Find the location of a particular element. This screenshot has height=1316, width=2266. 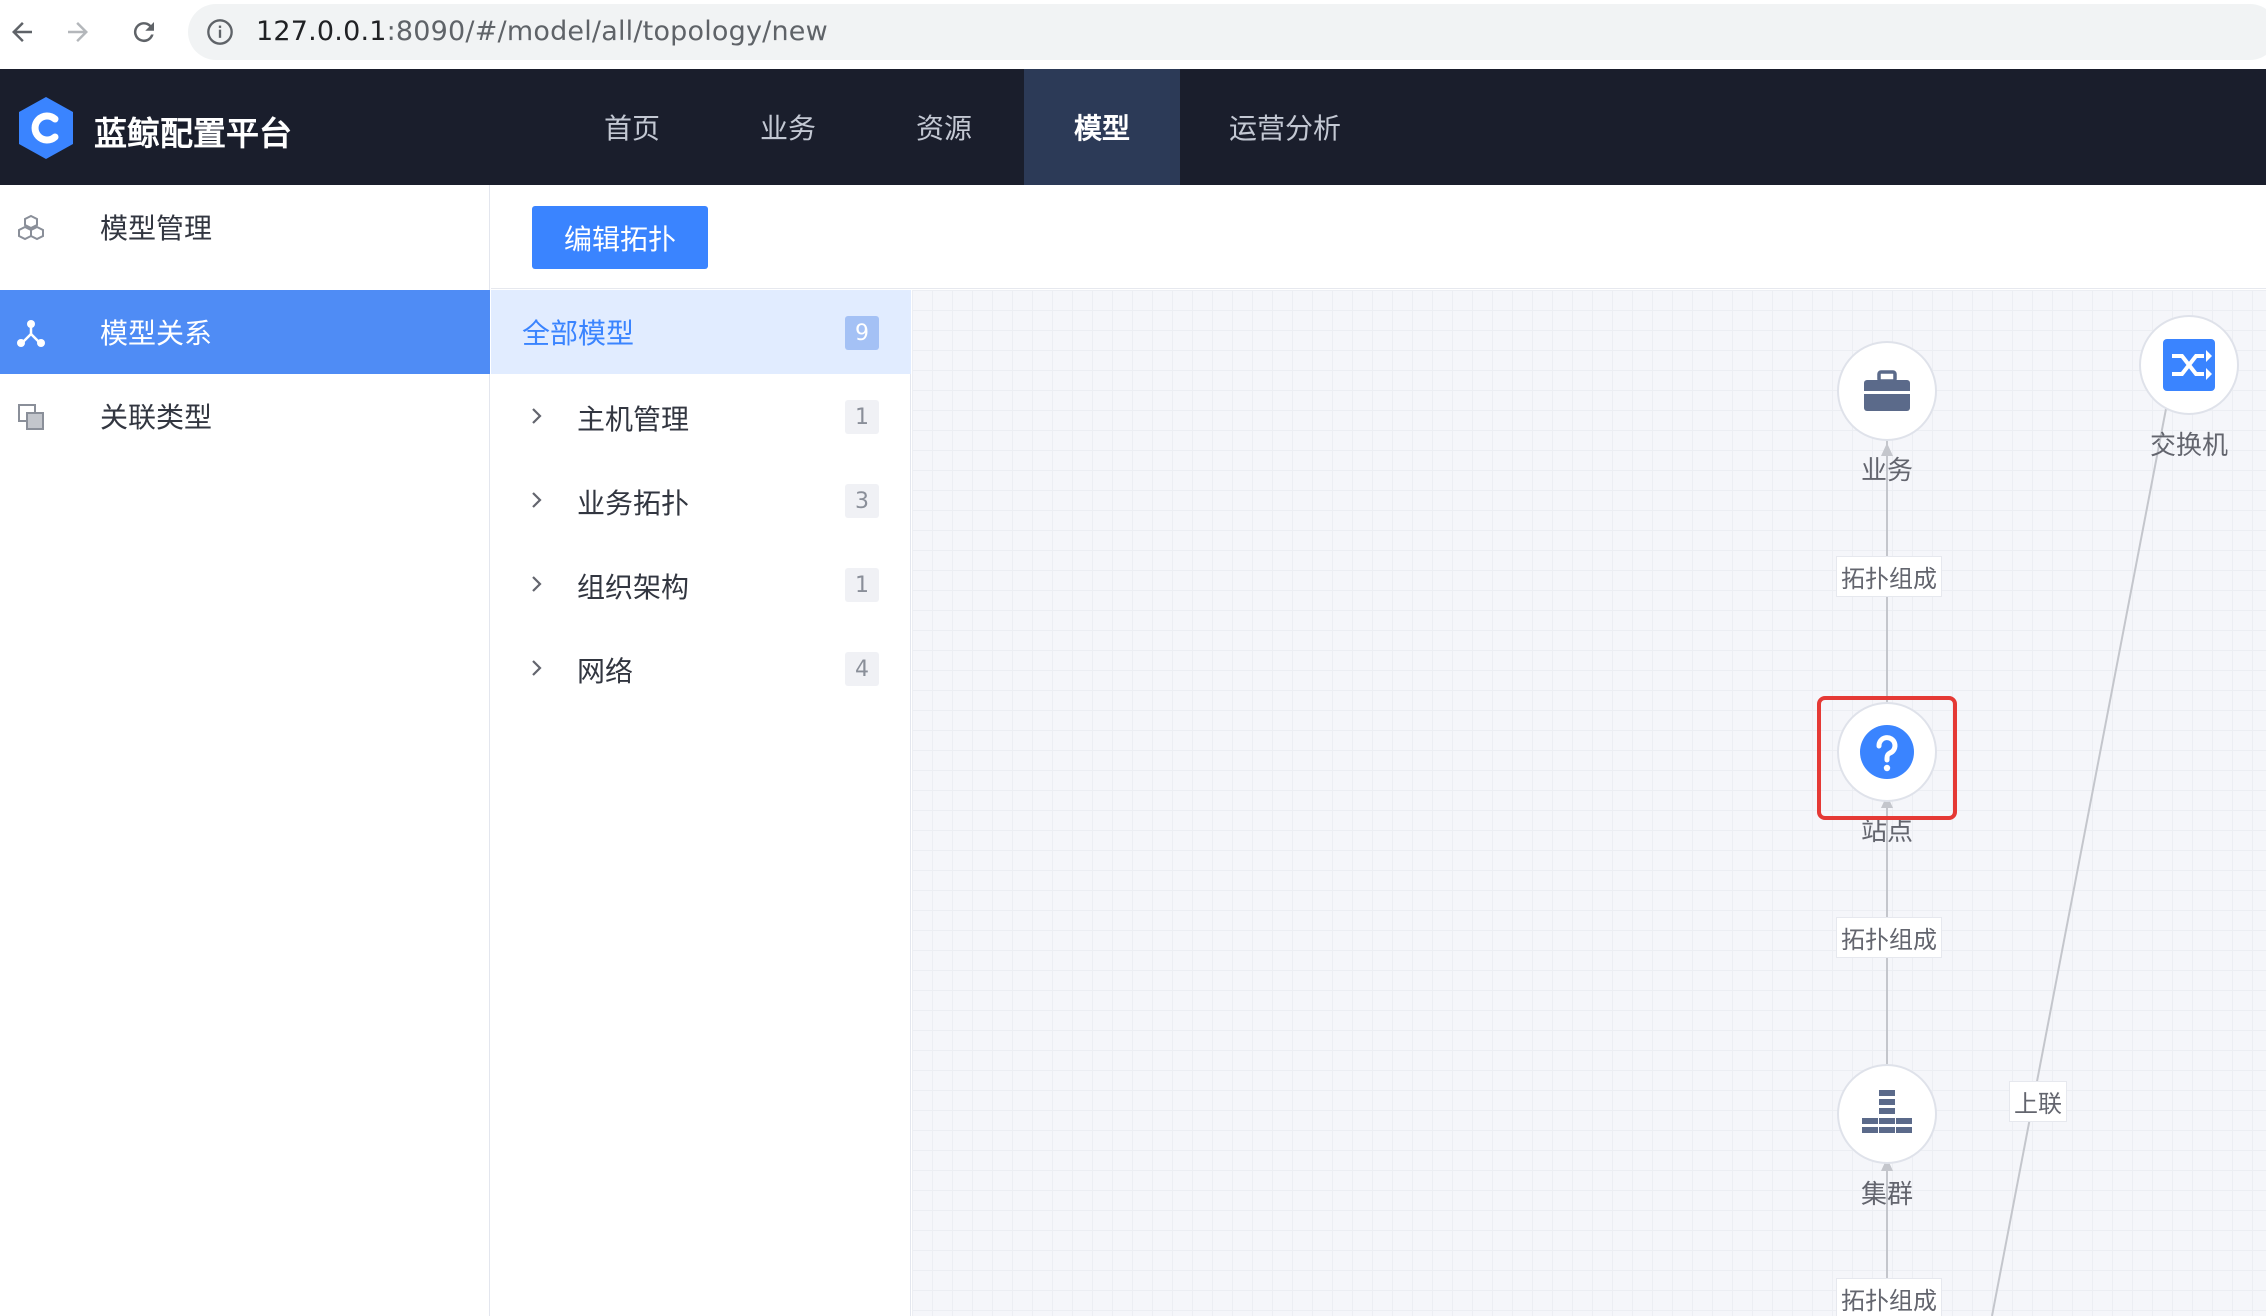

group-item-organization: 组织架构 1 is located at coordinates (701, 584).